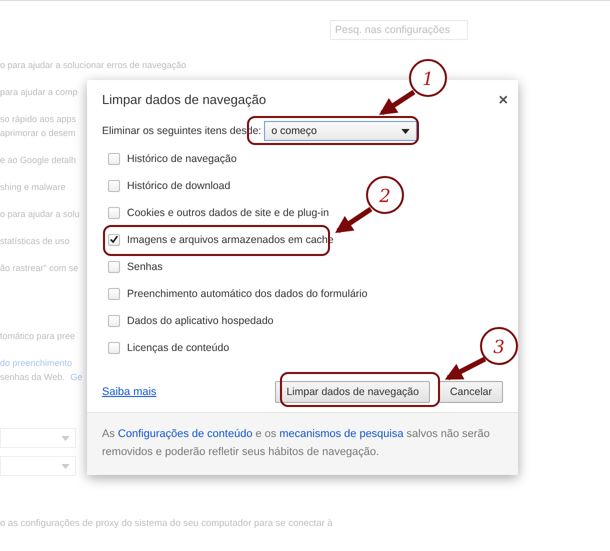 This screenshot has width=610, height=551. I want to click on settings-text: e ao Google detalh, so click(38, 160).